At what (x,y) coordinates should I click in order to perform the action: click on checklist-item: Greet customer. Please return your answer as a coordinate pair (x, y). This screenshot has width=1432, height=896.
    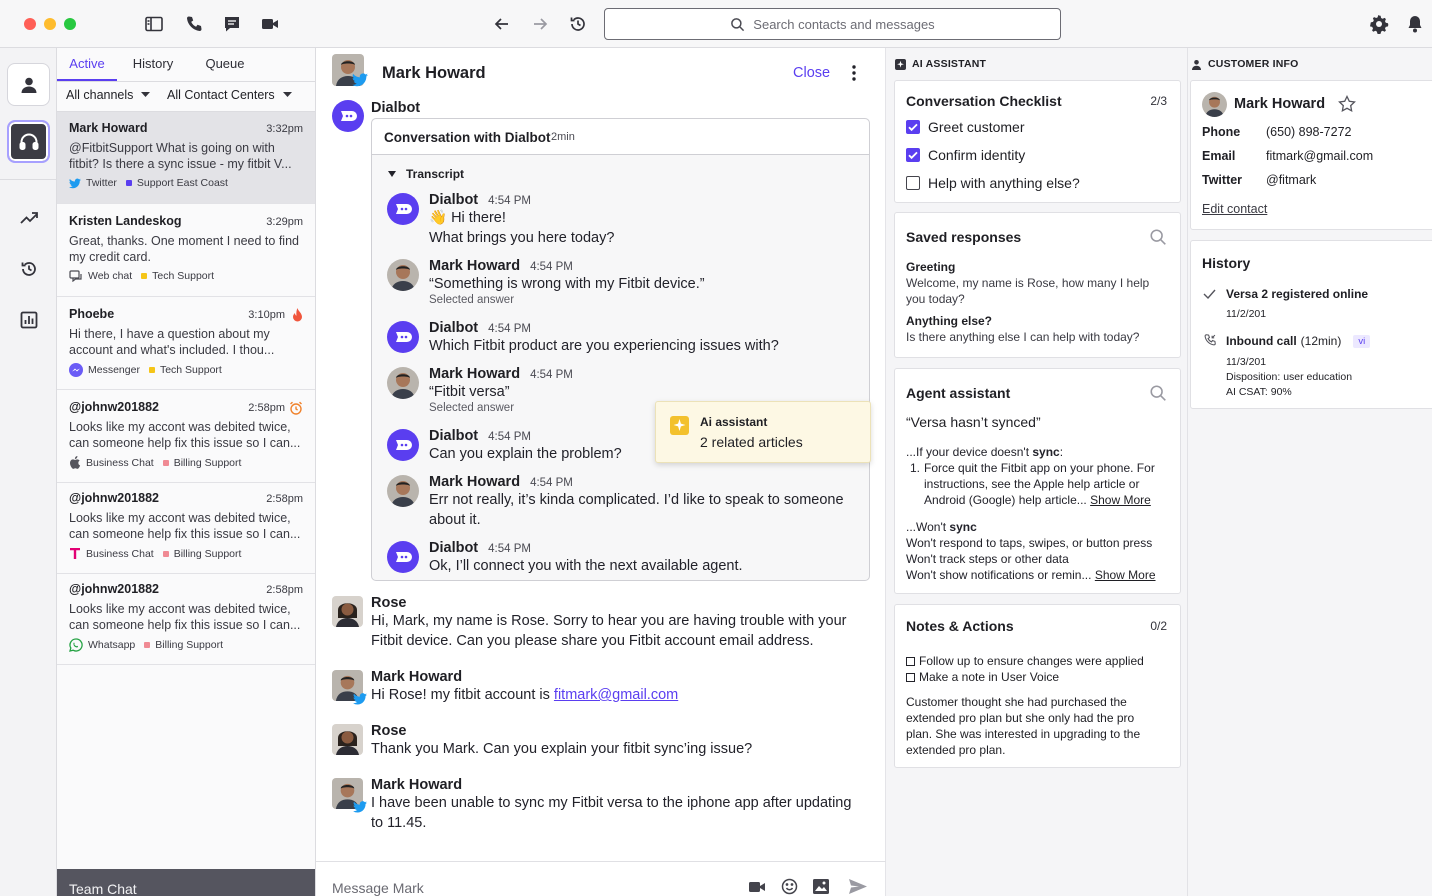
    Looking at the image, I should click on (965, 127).